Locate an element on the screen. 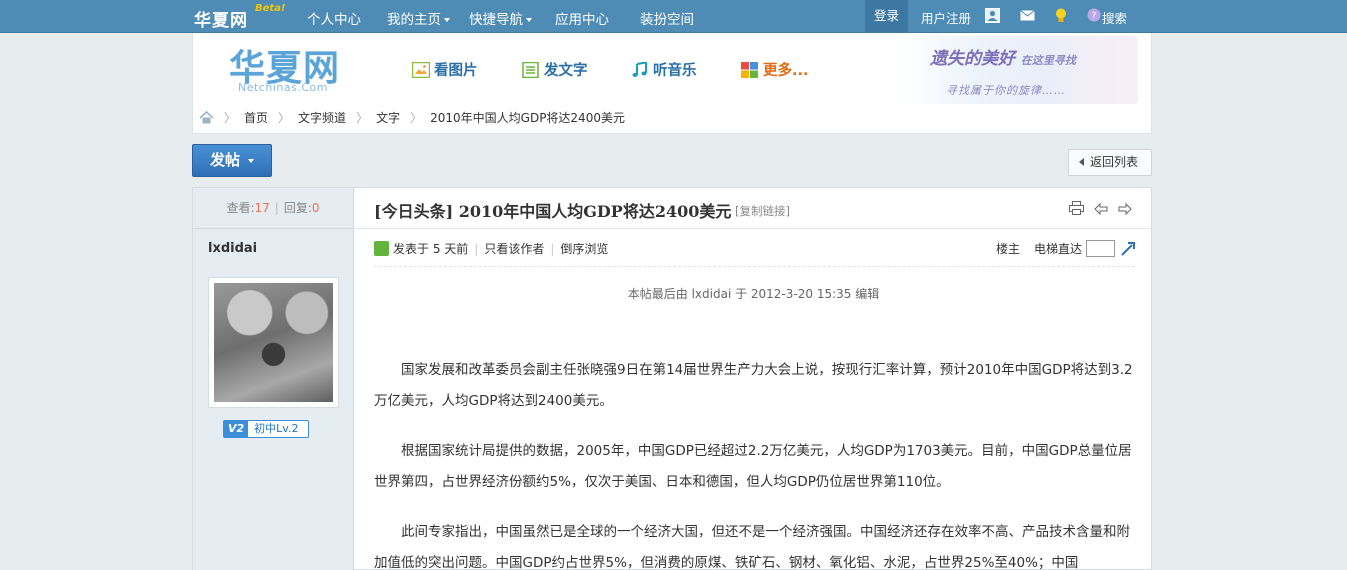 Image resolution: width=1347 pixels, height=570 pixels. nav-my-homepage: 我的主页 is located at coordinates (418, 18).